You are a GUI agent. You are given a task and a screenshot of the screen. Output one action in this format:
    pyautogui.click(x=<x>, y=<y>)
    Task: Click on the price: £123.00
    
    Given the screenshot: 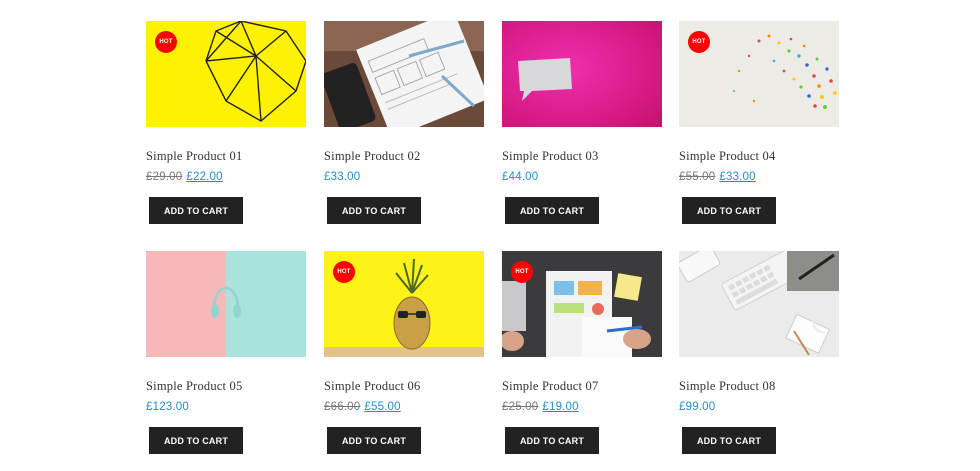 What is the action you would take?
    pyautogui.click(x=167, y=407)
    